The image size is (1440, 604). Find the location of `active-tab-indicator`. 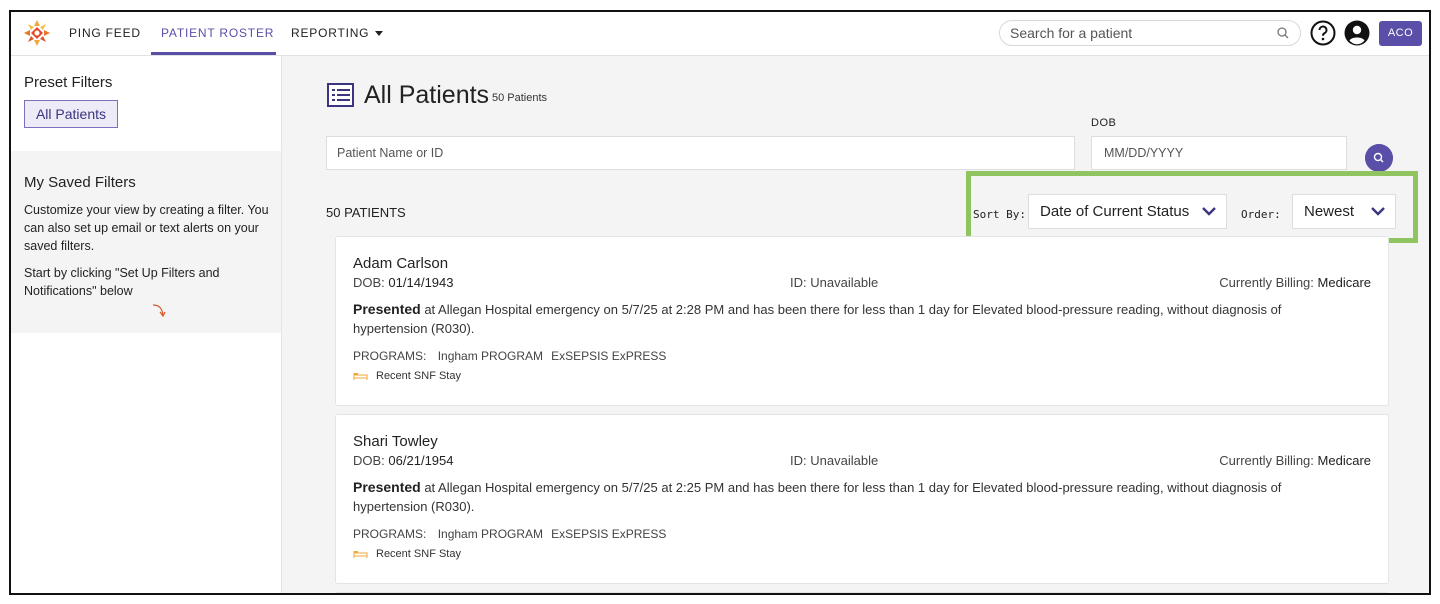

active-tab-indicator is located at coordinates (213, 53).